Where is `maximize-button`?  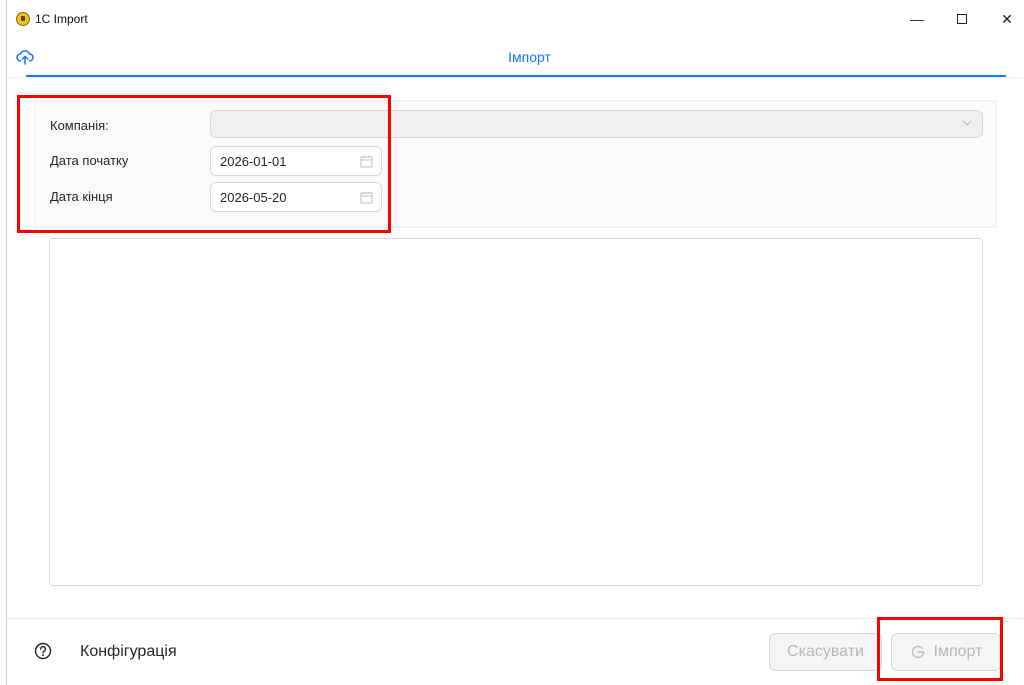
maximize-button is located at coordinates (962, 19).